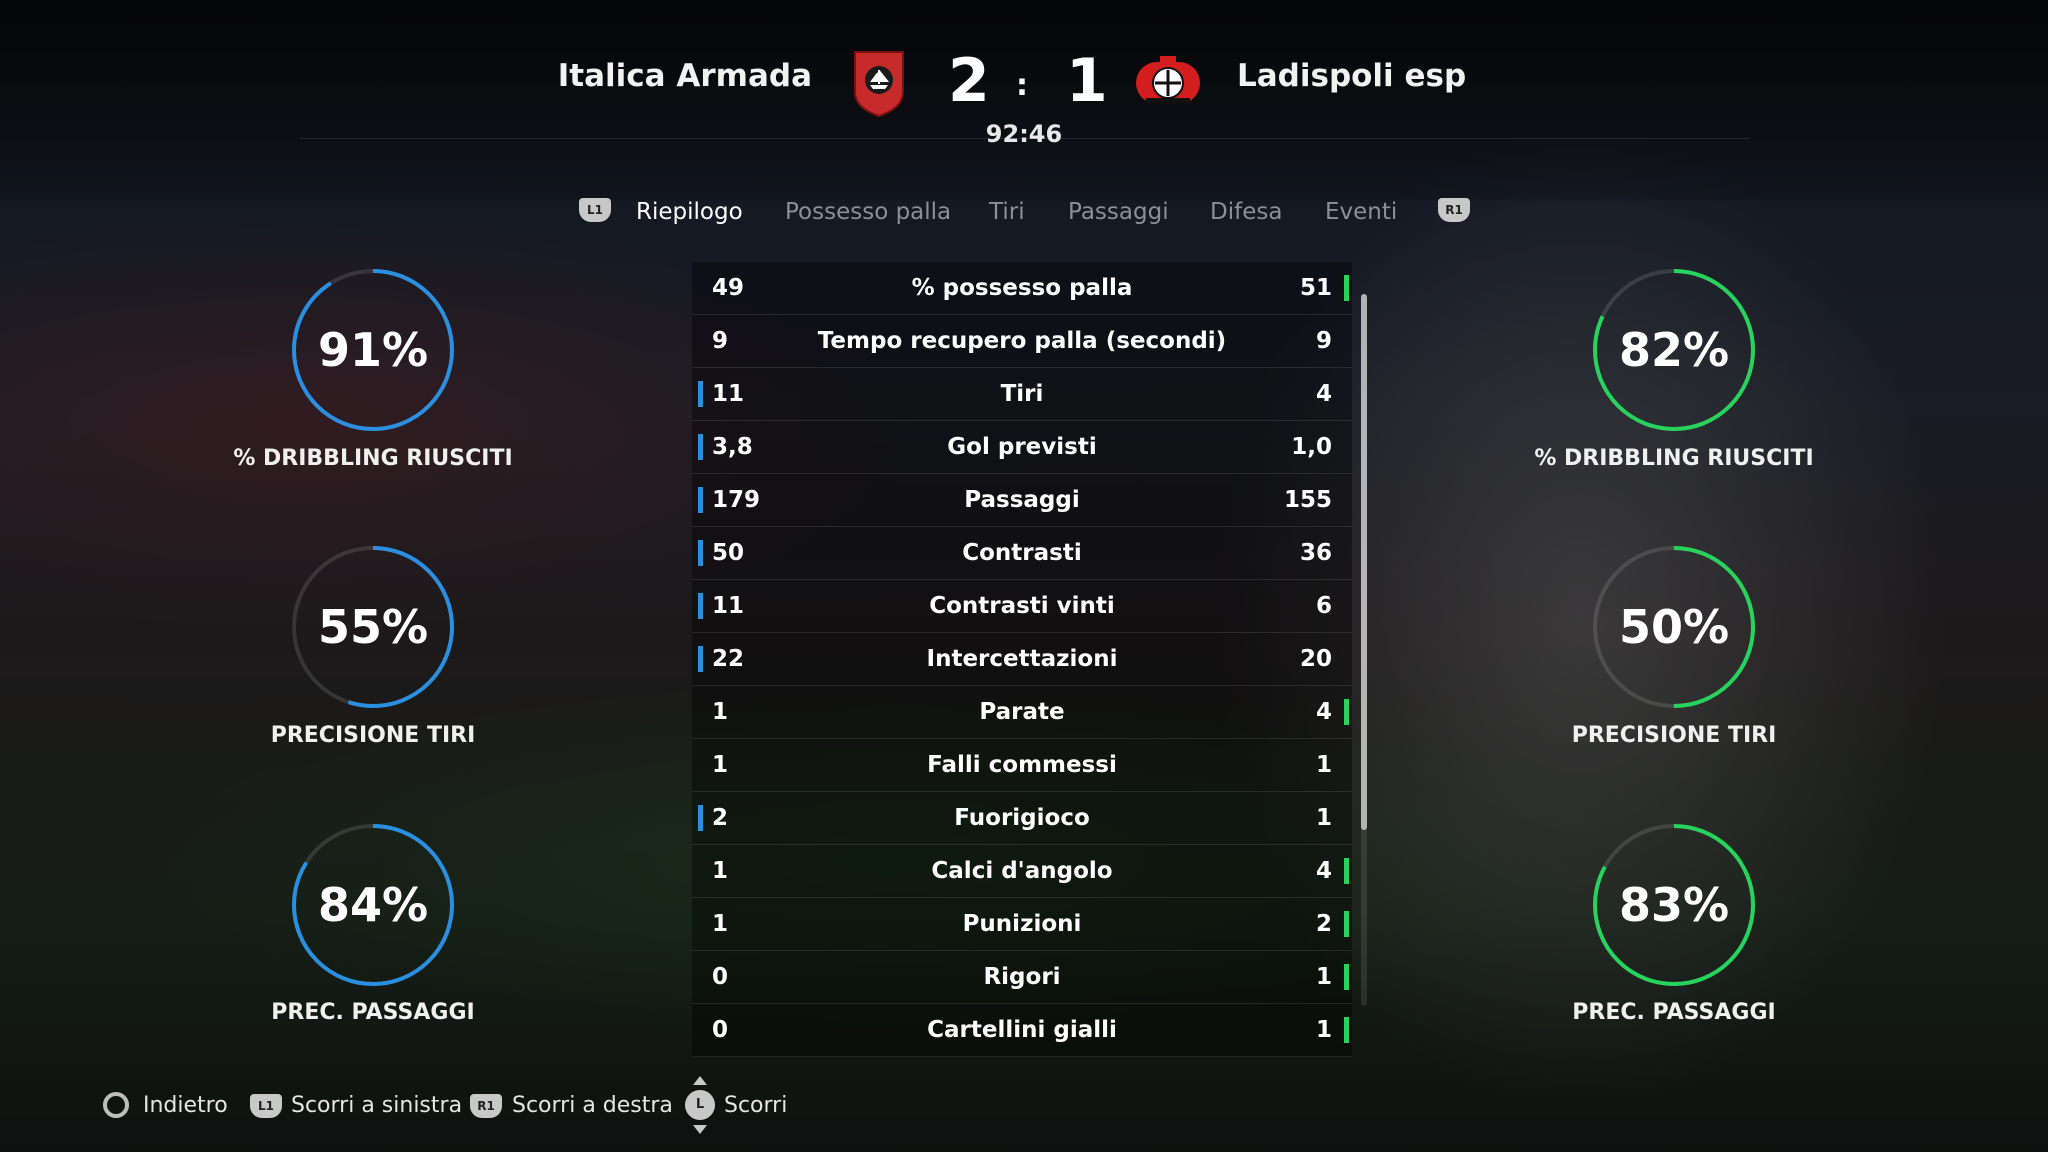 The width and height of the screenshot is (2048, 1152). I want to click on stat-row: 1 Calci d'angolo 4, so click(1022, 871).